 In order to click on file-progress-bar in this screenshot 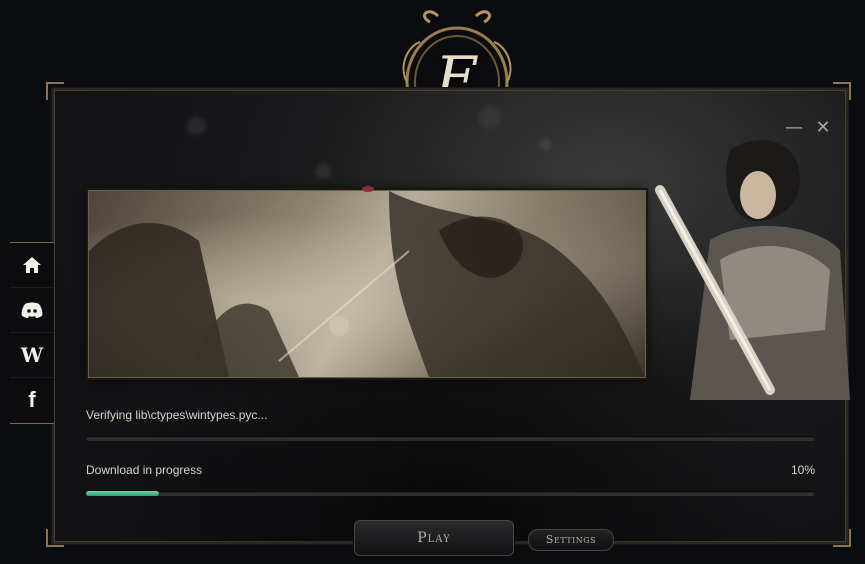, I will do `click(450, 438)`.